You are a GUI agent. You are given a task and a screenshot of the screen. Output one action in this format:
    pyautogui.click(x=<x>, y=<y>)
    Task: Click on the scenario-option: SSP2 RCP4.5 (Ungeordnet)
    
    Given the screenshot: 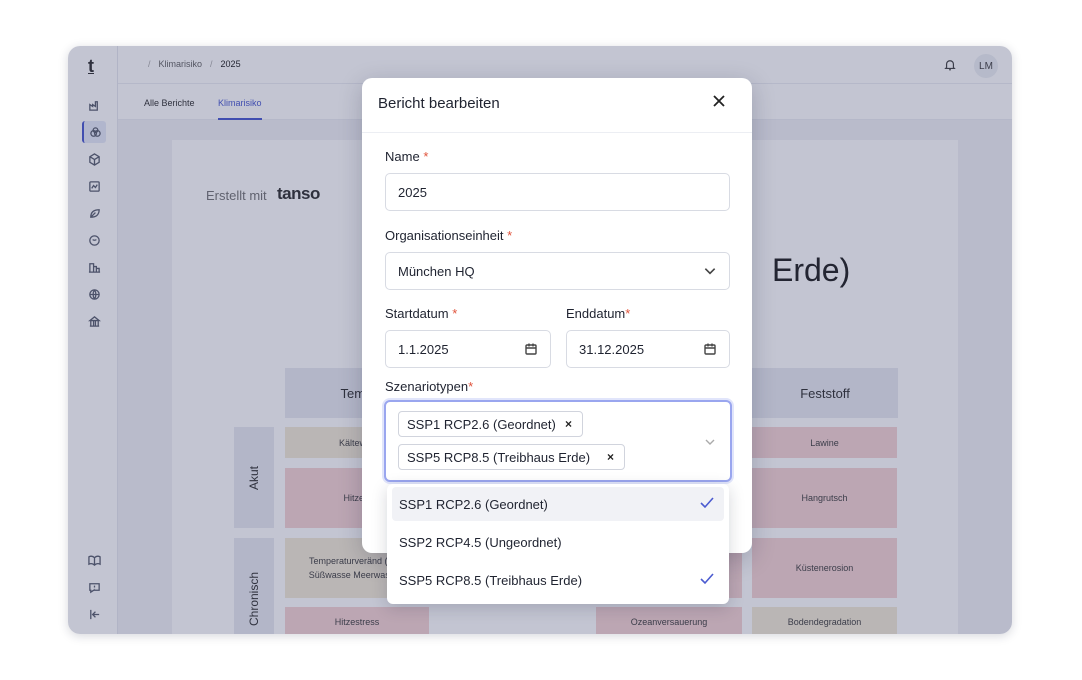 What is the action you would take?
    pyautogui.click(x=558, y=542)
    